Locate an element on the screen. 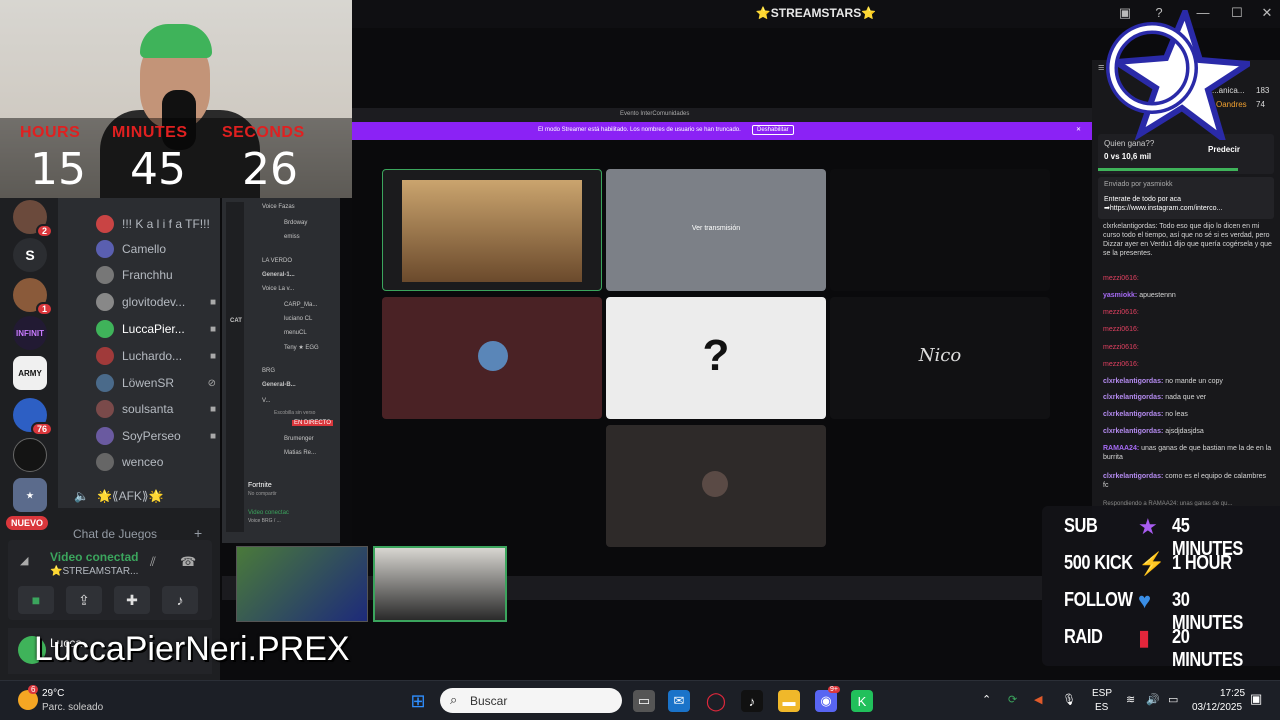 The height and width of the screenshot is (720, 1280). soundboard-button: ♪ is located at coordinates (180, 600).